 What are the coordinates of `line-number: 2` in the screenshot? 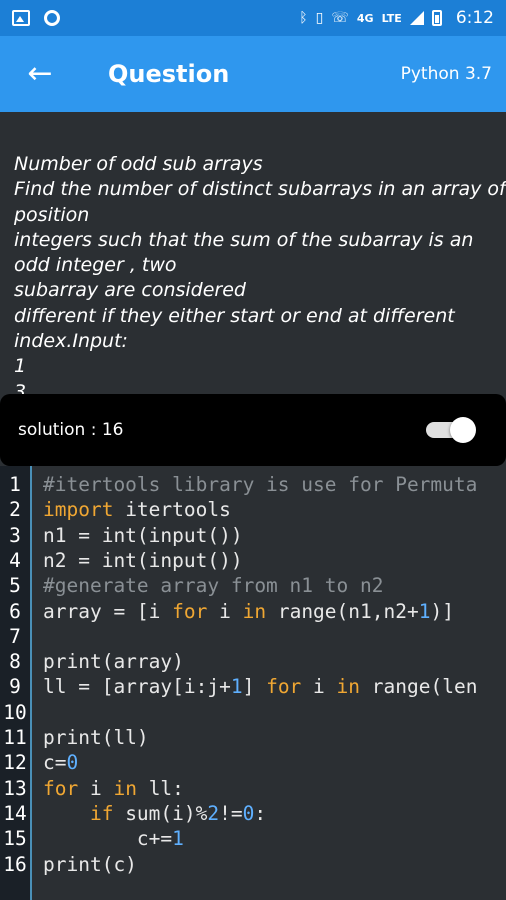 It's located at (15, 510).